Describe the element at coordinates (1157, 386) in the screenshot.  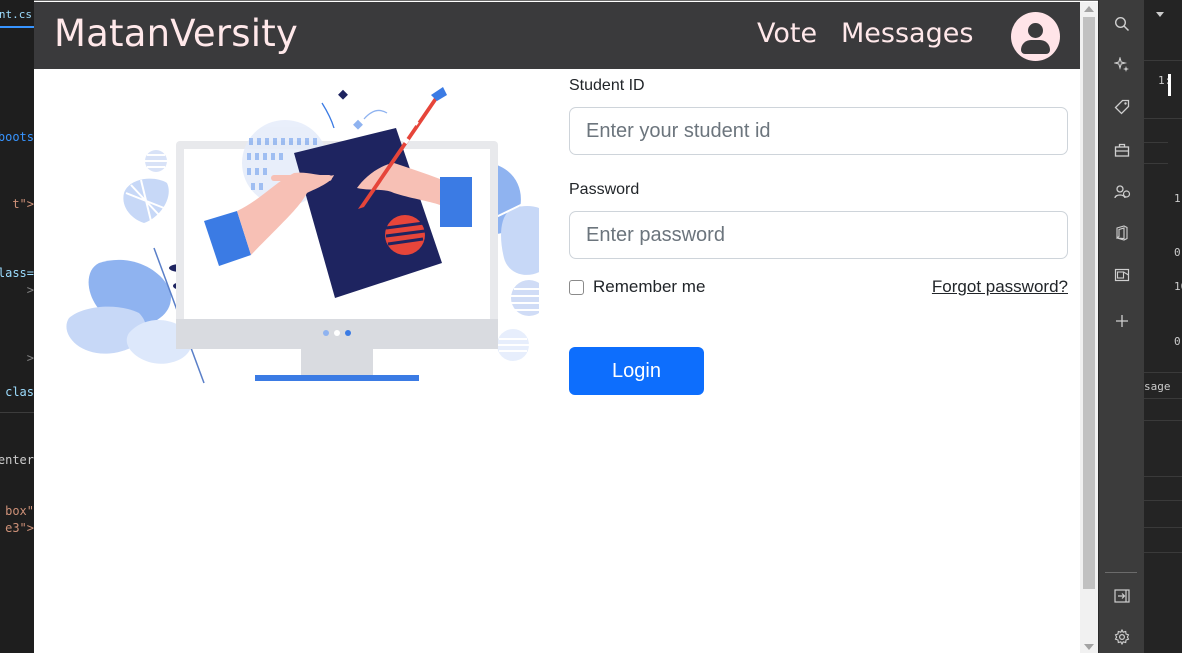
I see `devtools-label: sage` at that location.